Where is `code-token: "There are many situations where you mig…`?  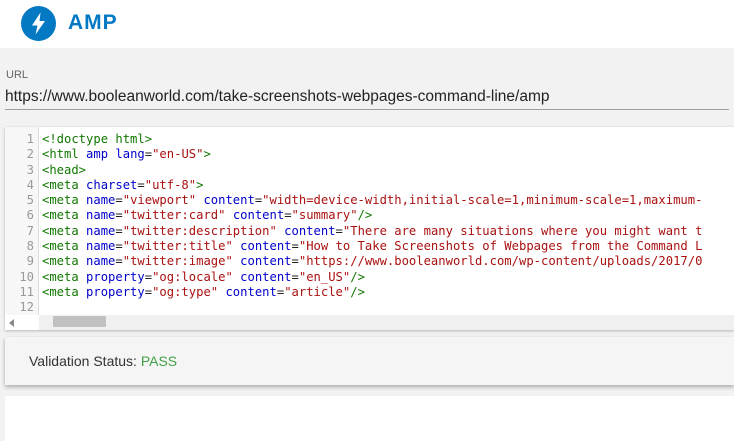 code-token: "There are many situations where you mig… is located at coordinates (522, 230).